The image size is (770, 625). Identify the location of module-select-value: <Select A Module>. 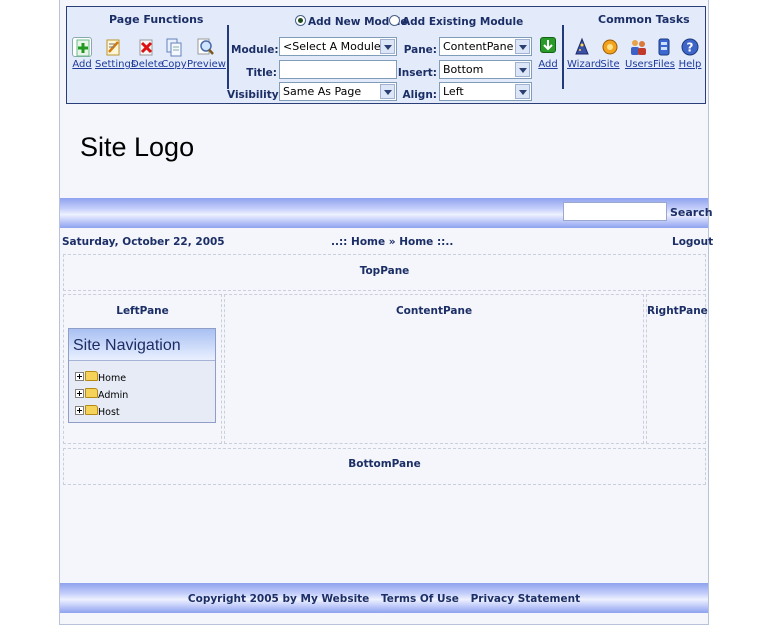
(336, 46).